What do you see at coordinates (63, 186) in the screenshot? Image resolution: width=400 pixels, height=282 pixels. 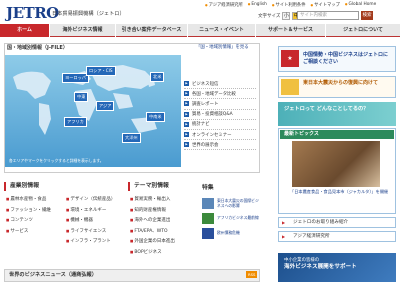 I see `industry-title: 産業別情報` at bounding box center [63, 186].